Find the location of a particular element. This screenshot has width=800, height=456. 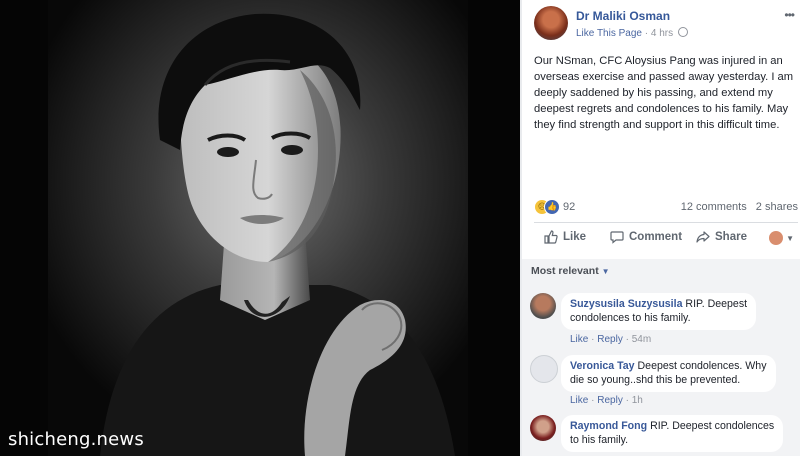

share-label: Share is located at coordinates (731, 237).